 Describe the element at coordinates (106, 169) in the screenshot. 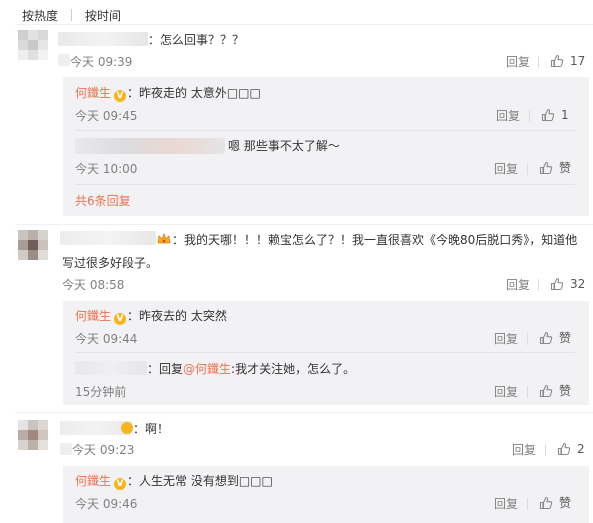

I see `reply-time: 今天 10:00` at that location.